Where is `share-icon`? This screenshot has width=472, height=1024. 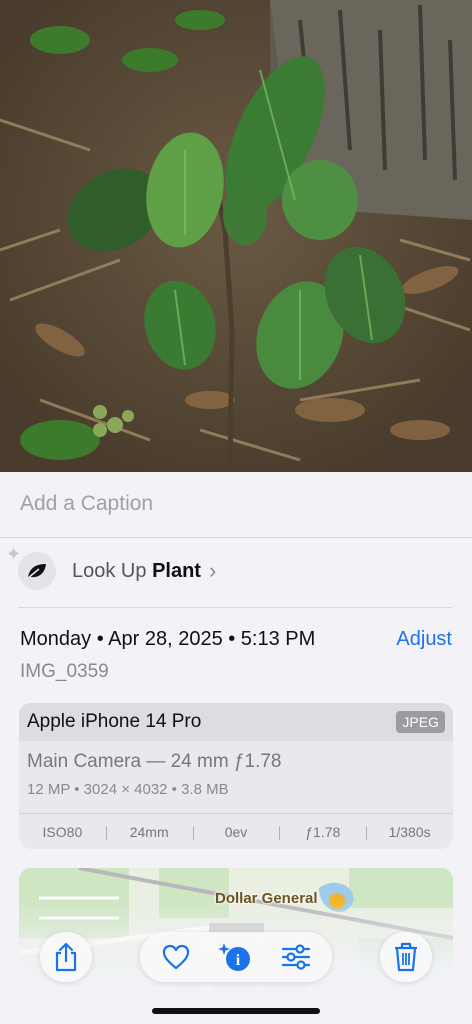 share-icon is located at coordinates (66, 957).